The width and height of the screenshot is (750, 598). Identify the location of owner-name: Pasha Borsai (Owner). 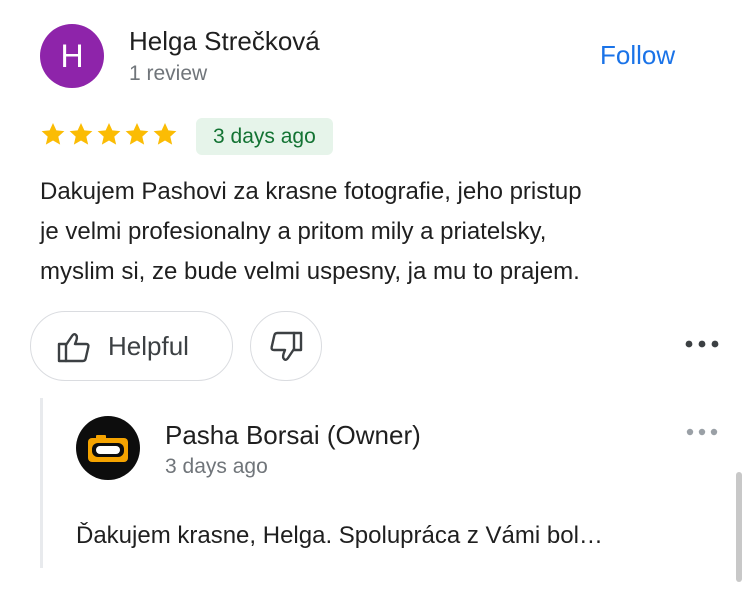
(293, 435).